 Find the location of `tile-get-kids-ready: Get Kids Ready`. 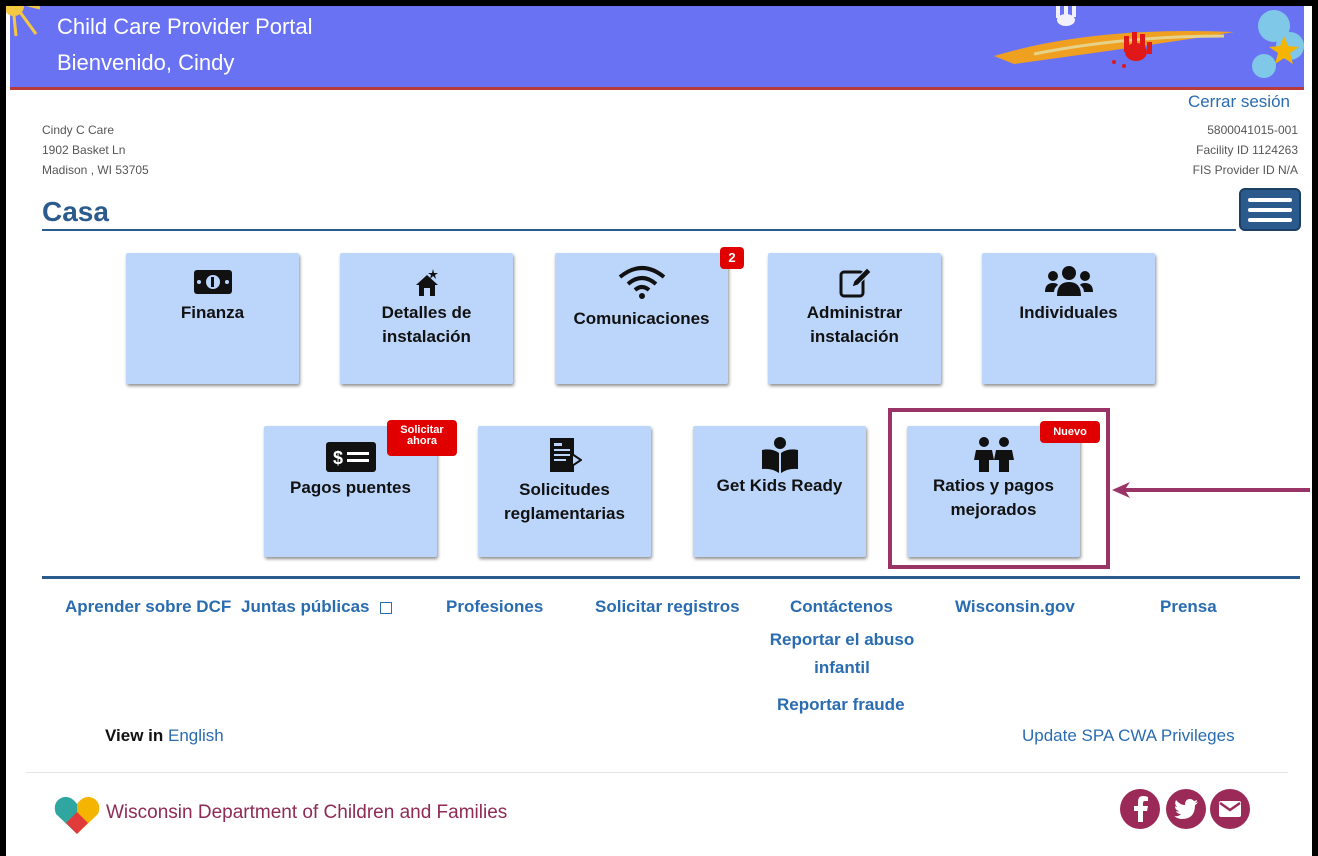

tile-get-kids-ready: Get Kids Ready is located at coordinates (779, 491).